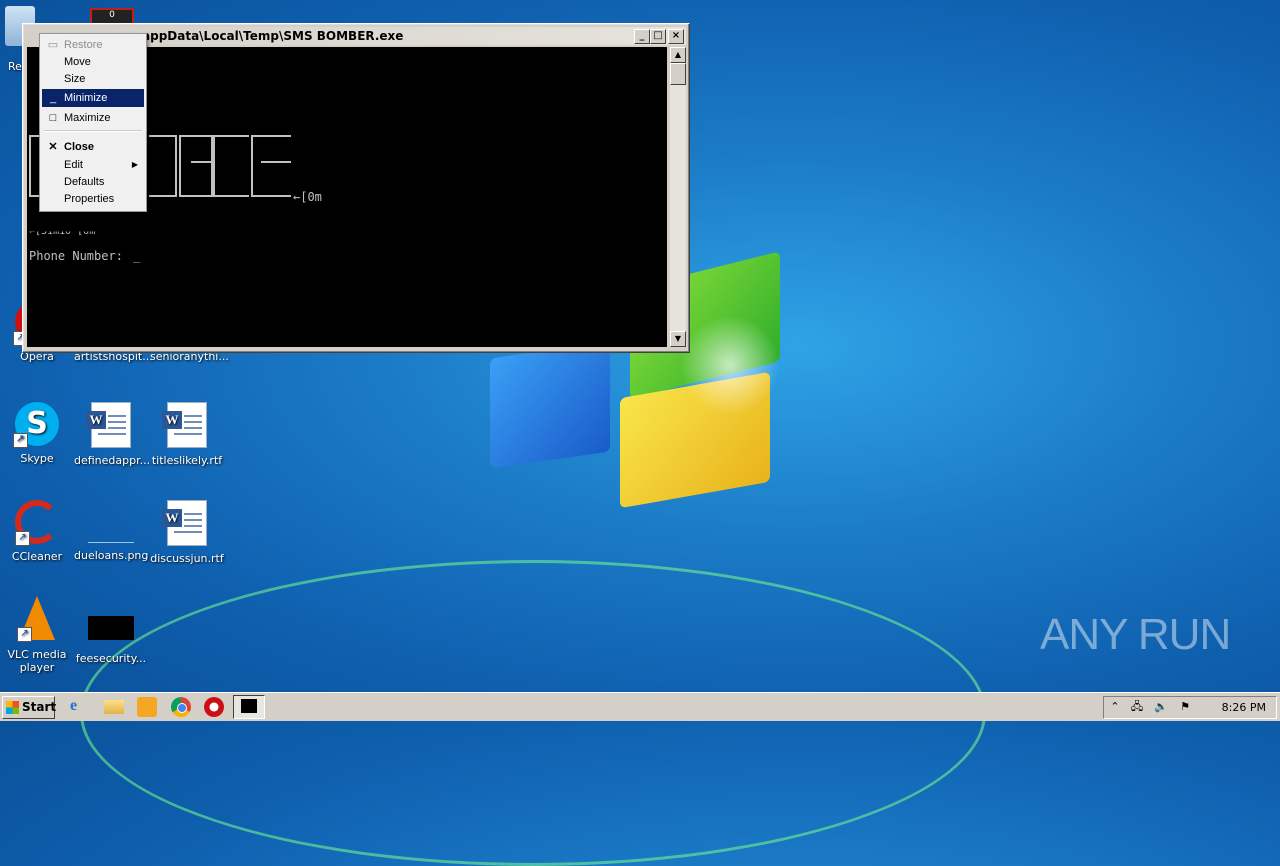  I want to click on media-player-icon, so click(147, 707).